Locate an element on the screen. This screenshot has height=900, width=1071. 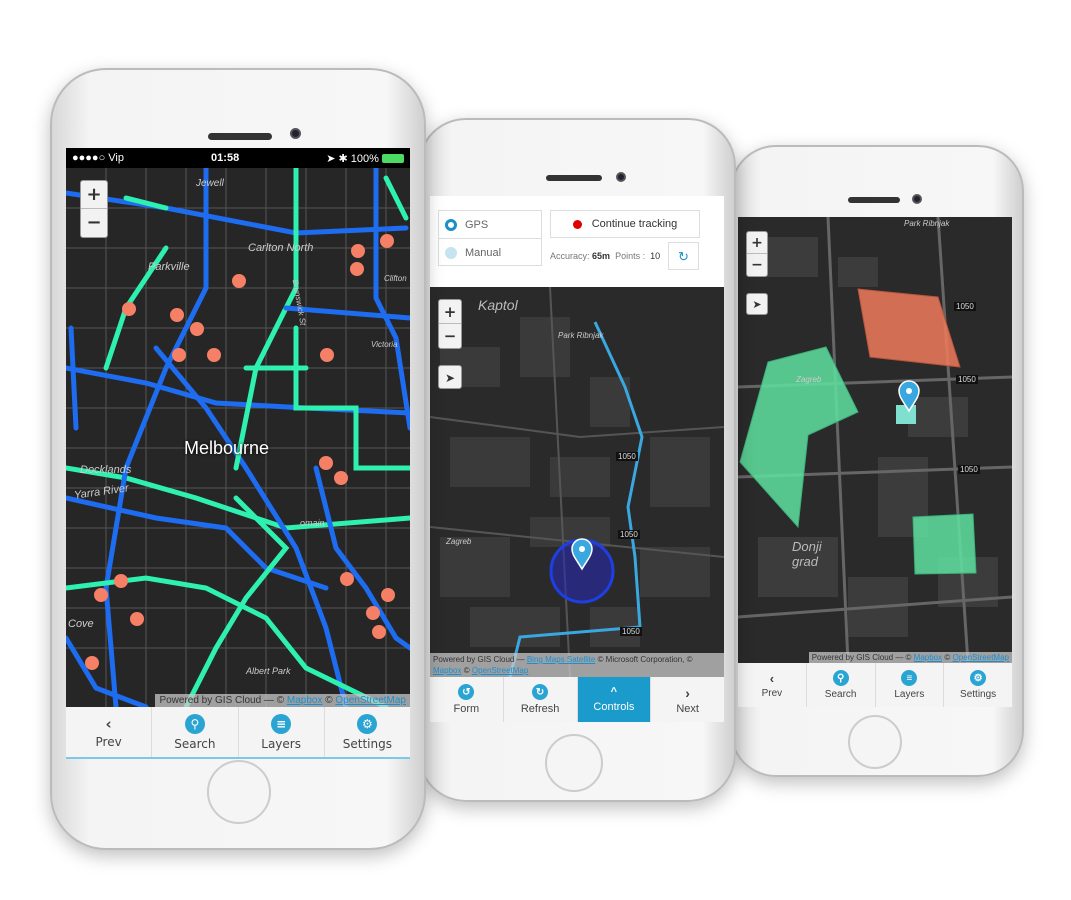
search-icon: ⚲ is located at coordinates (840, 678).